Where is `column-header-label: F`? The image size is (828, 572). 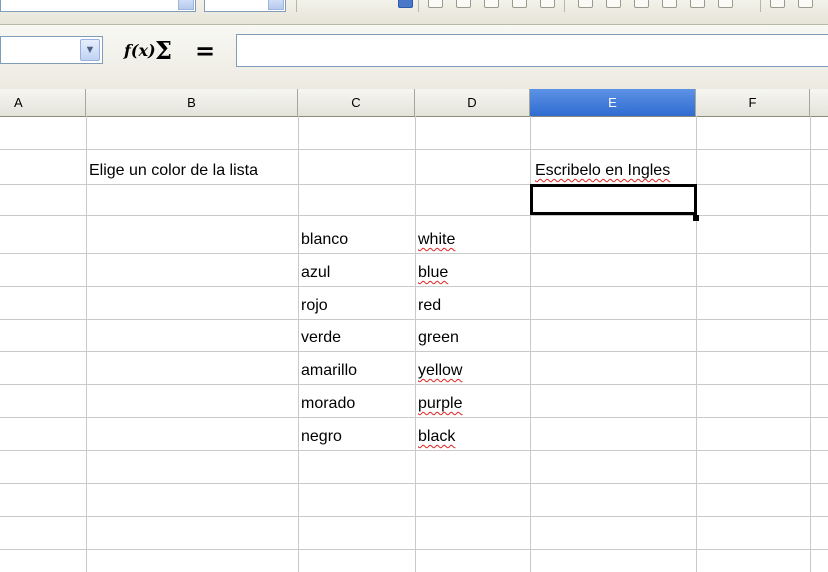 column-header-label: F is located at coordinates (752, 102).